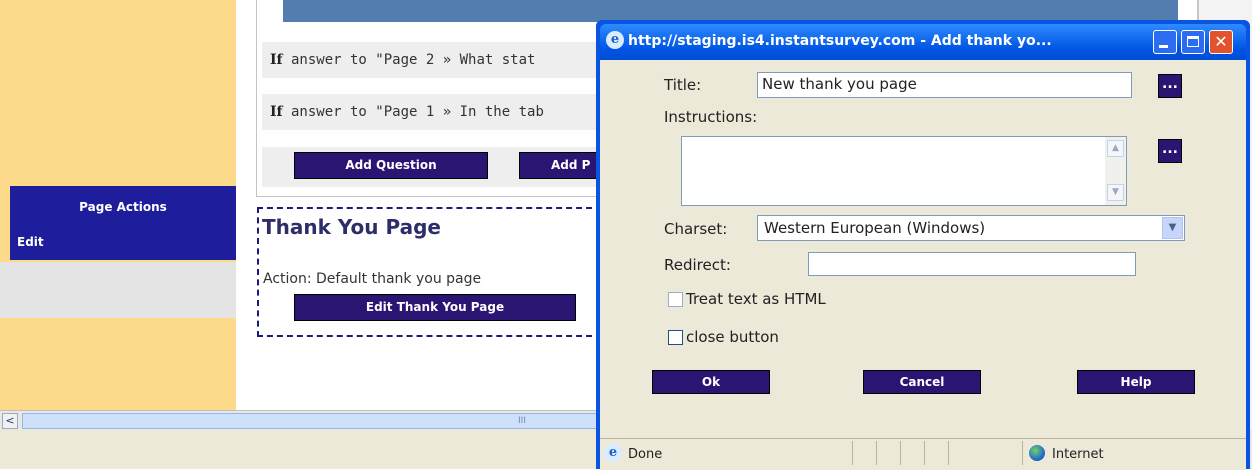  What do you see at coordinates (123, 223) in the screenshot?
I see `page-actions-panel: Page Actions Edit` at bounding box center [123, 223].